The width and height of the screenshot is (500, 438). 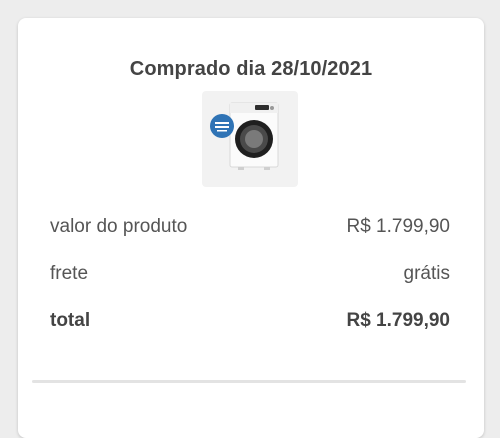 What do you see at coordinates (119, 226) in the screenshot?
I see `product-value-label: valor do produto` at bounding box center [119, 226].